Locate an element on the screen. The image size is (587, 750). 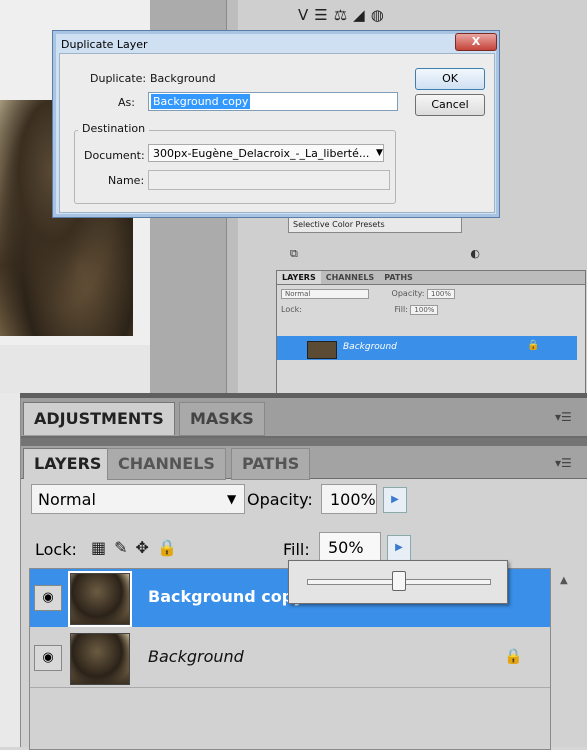
lock-options: ▦✎✥🔒 is located at coordinates (138, 547).